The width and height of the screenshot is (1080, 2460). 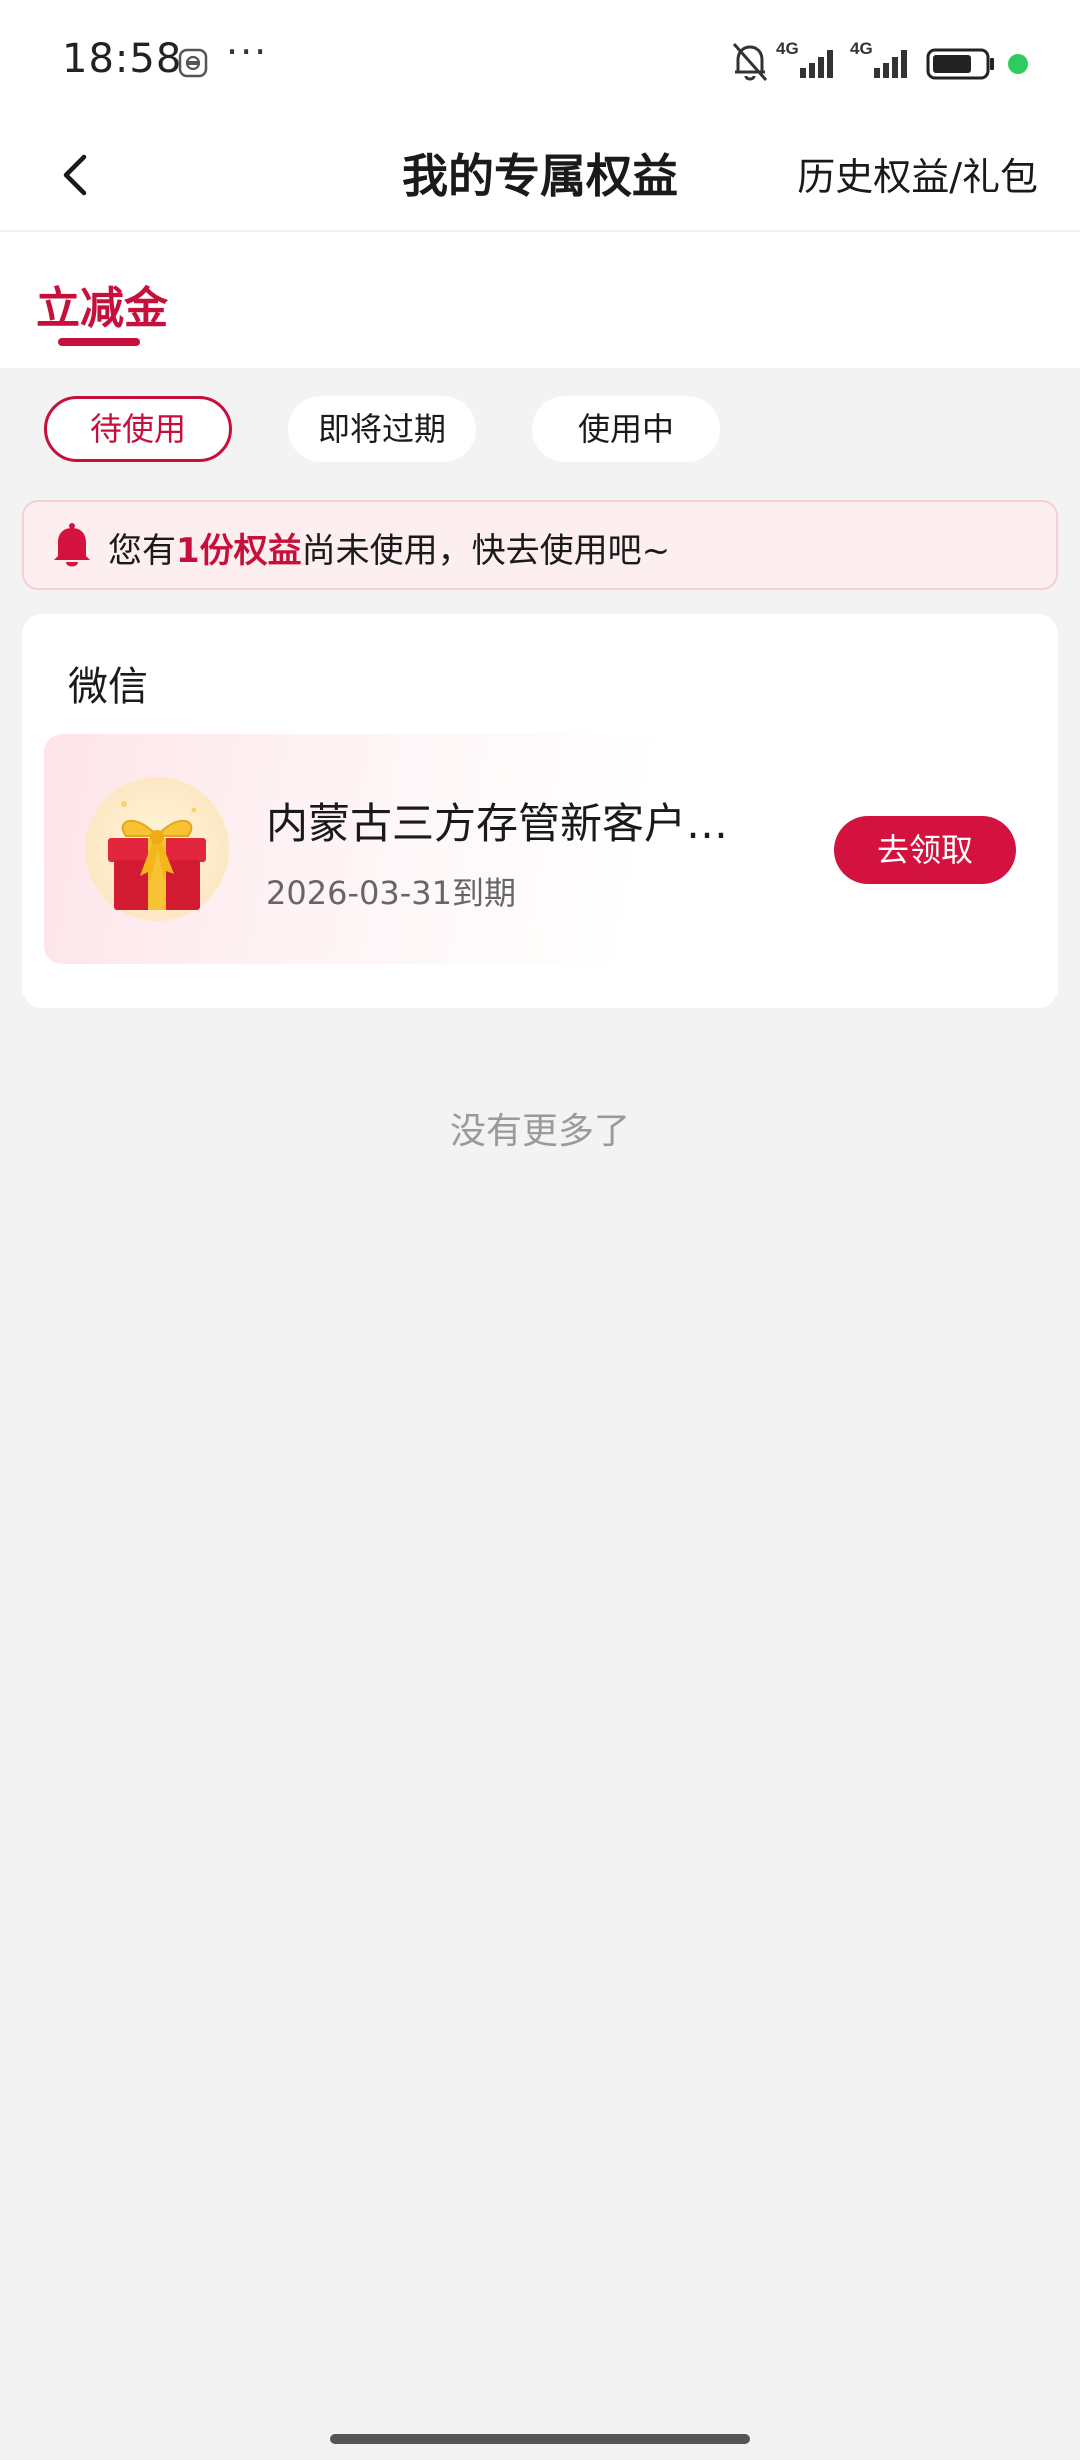 I want to click on category-tab-bar: 立减金, so click(x=540, y=300).